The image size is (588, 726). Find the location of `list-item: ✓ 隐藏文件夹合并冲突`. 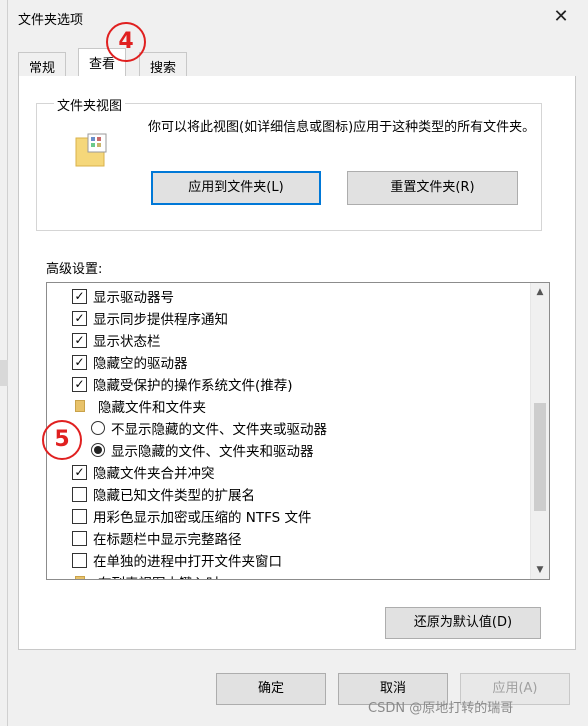

list-item: ✓ 隐藏文件夹合并冲突 is located at coordinates (143, 472).